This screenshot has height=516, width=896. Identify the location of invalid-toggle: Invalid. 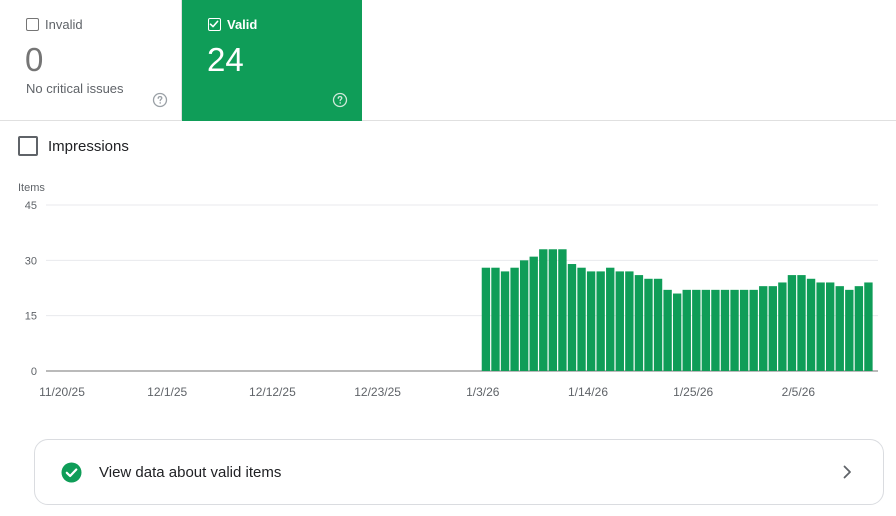
(54, 24).